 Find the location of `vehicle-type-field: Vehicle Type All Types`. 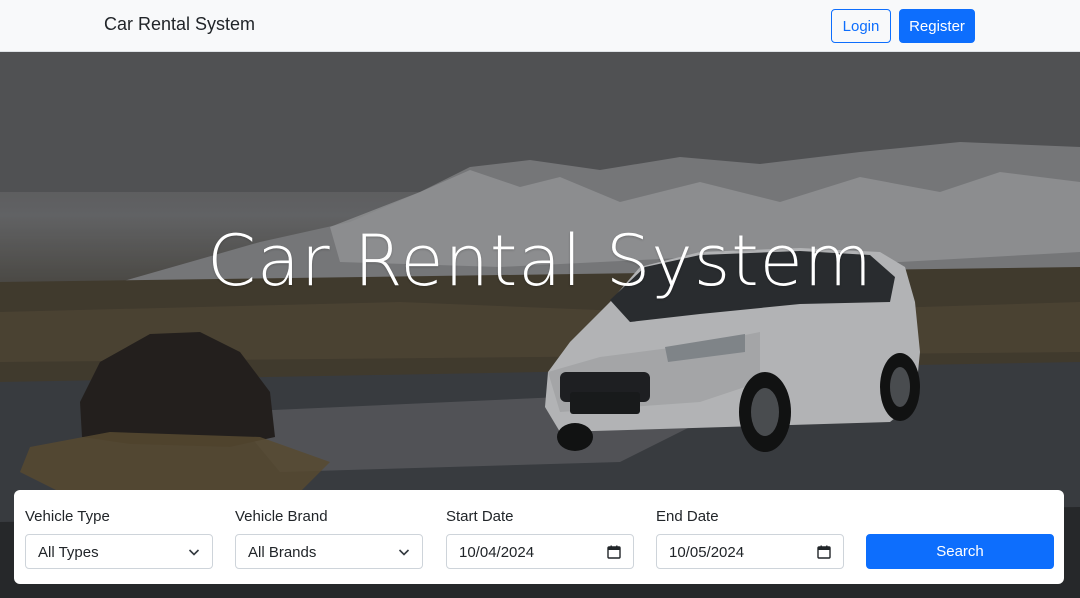

vehicle-type-field: Vehicle Type All Types is located at coordinates (119, 538).